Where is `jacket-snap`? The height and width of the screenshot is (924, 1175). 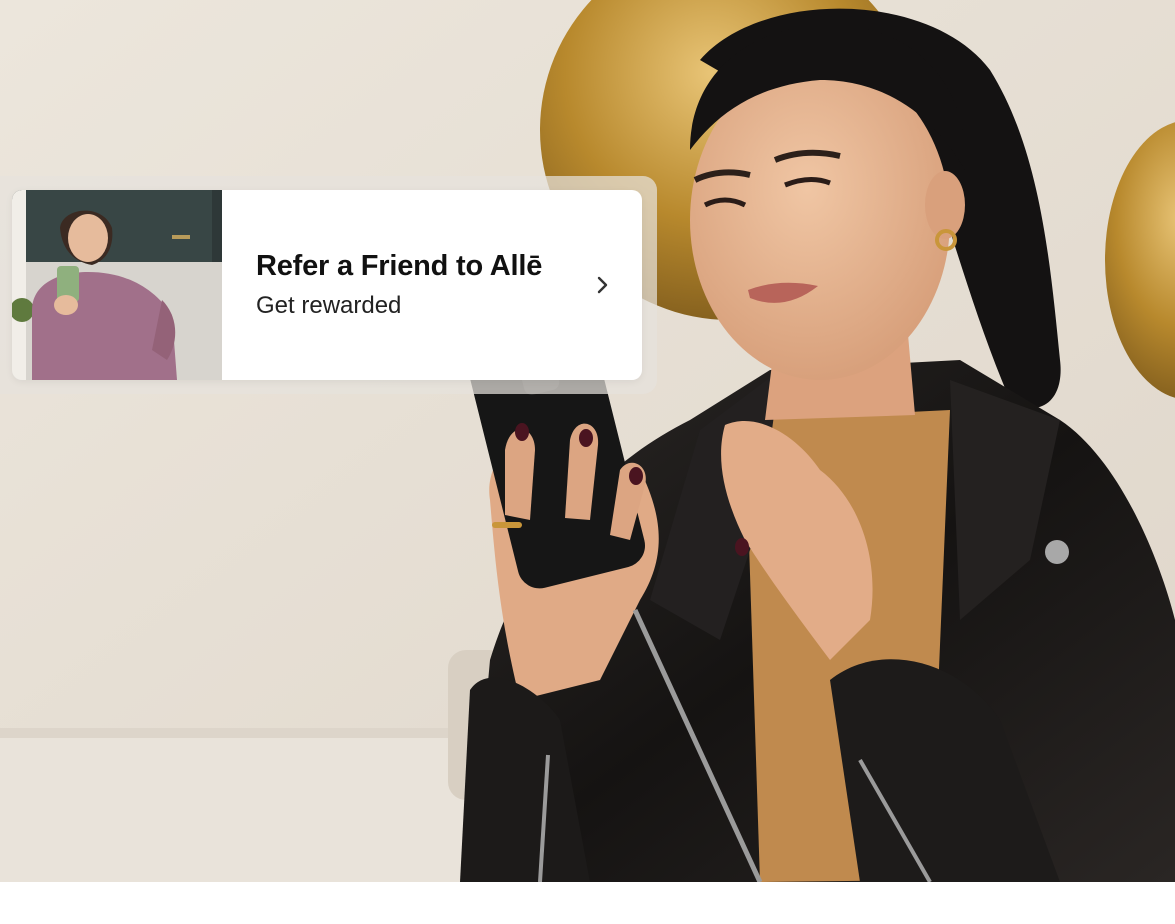
jacket-snap is located at coordinates (1057, 552).